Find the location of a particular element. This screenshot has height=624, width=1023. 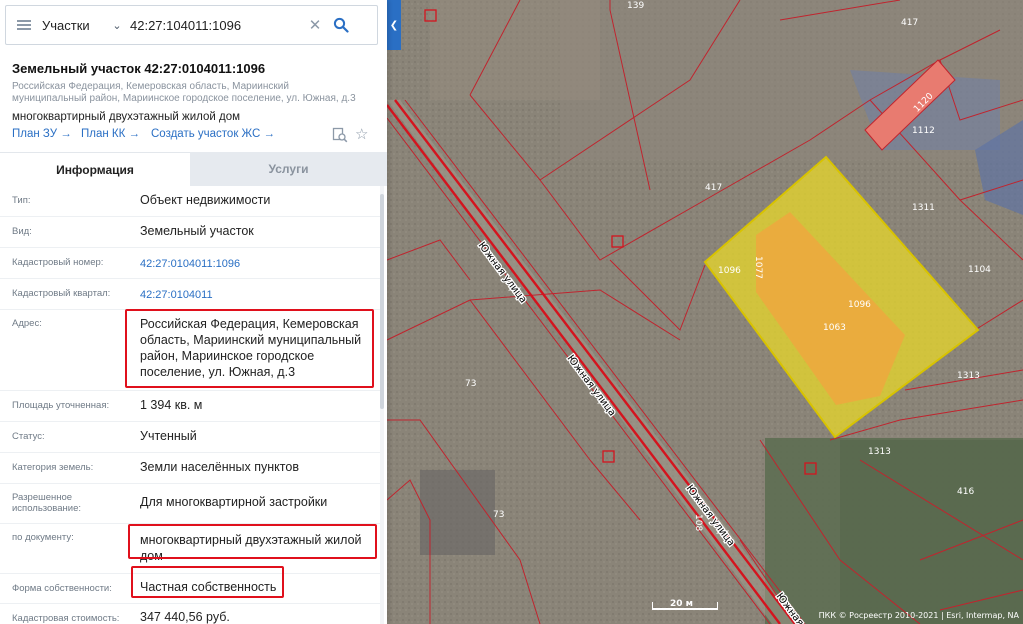

info-row-status: Статус: Учтенный is located at coordinates (190, 437).